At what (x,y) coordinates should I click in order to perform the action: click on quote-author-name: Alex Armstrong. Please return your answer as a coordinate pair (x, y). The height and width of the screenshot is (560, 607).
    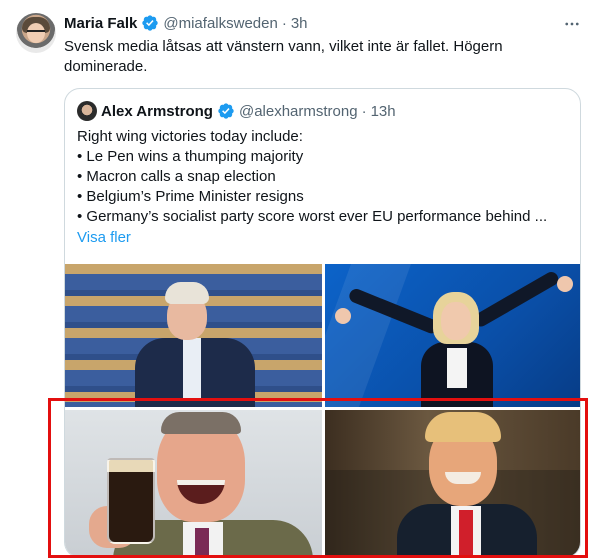
    Looking at the image, I should click on (157, 111).